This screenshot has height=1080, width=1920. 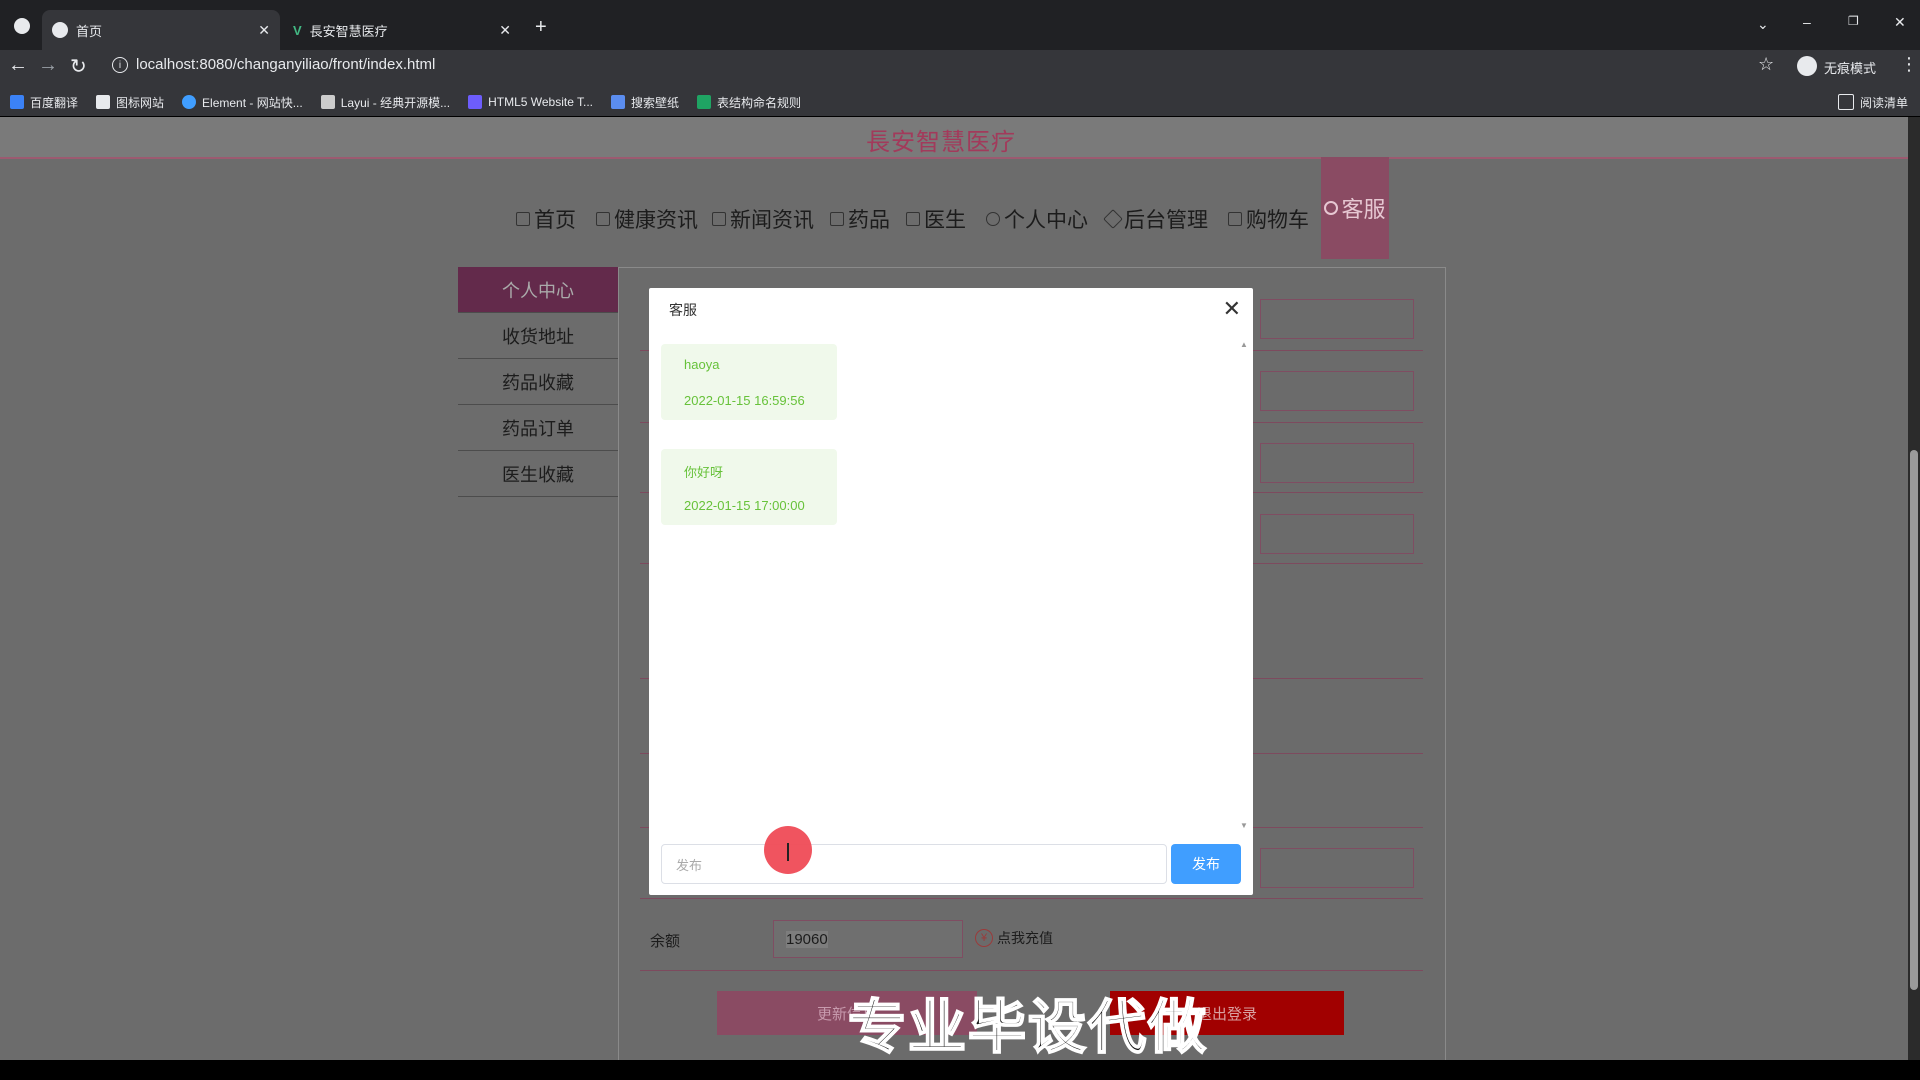 I want to click on sheet-icon, so click(x=704, y=102).